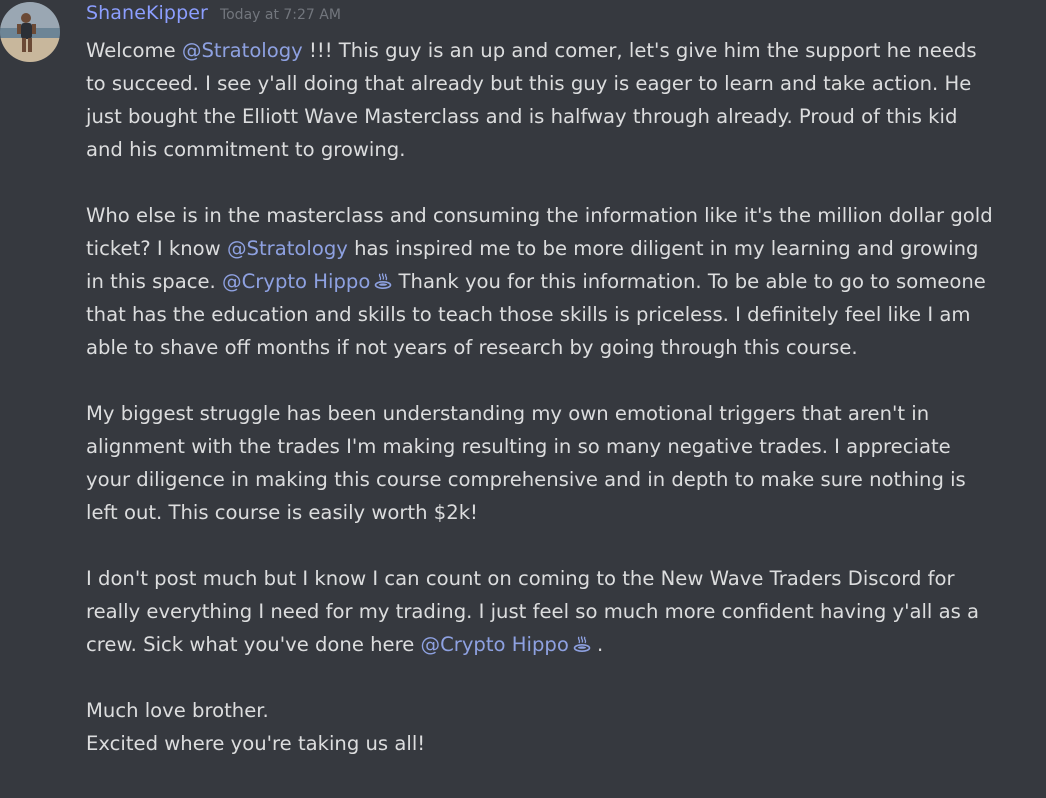  Describe the element at coordinates (213, 17) in the screenshot. I see `message-header: ShaneKipper Today at 7:27 AM` at that location.